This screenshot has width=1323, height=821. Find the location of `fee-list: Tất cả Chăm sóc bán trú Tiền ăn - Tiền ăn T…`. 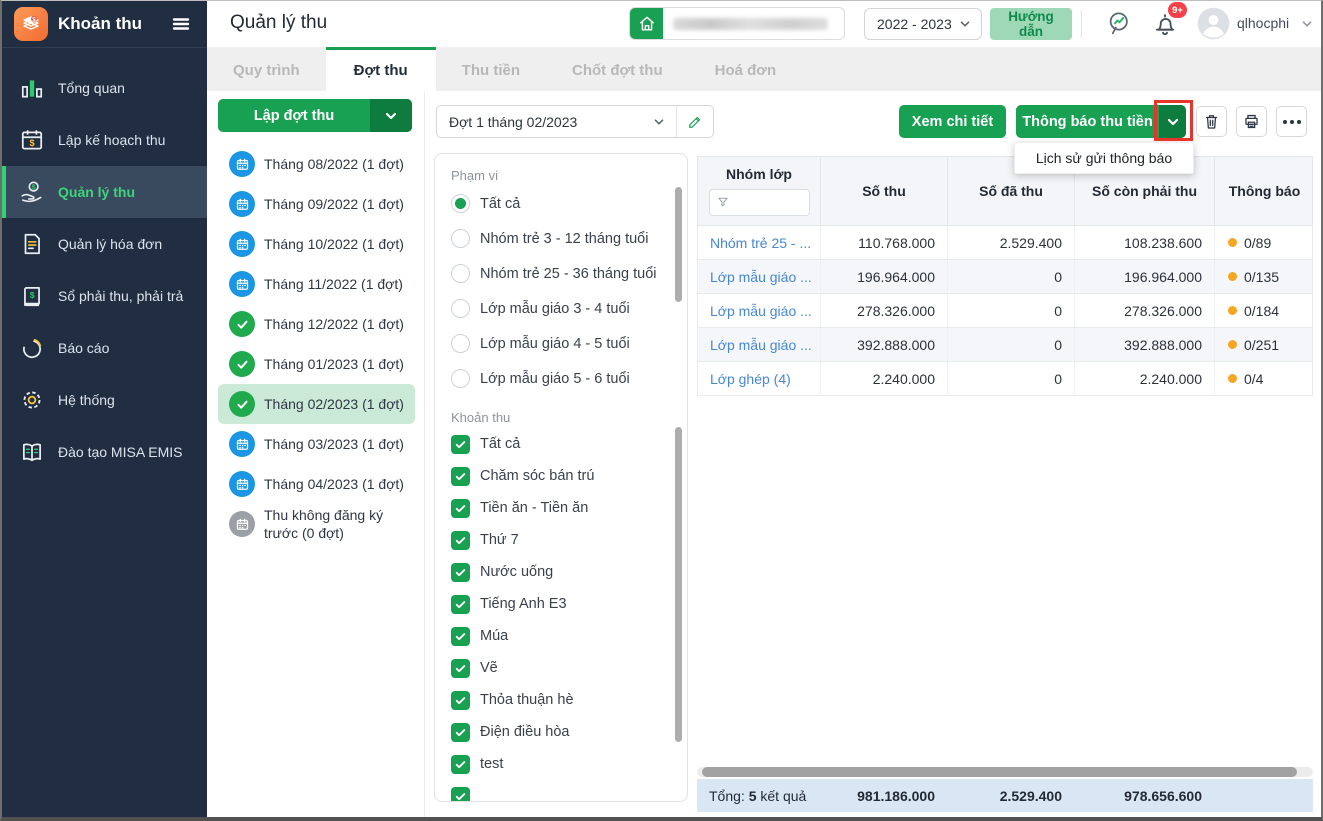

fee-list: Tất cả Chăm sóc bán trú Tiền ăn - Tiền ăn T… is located at coordinates (561, 614).